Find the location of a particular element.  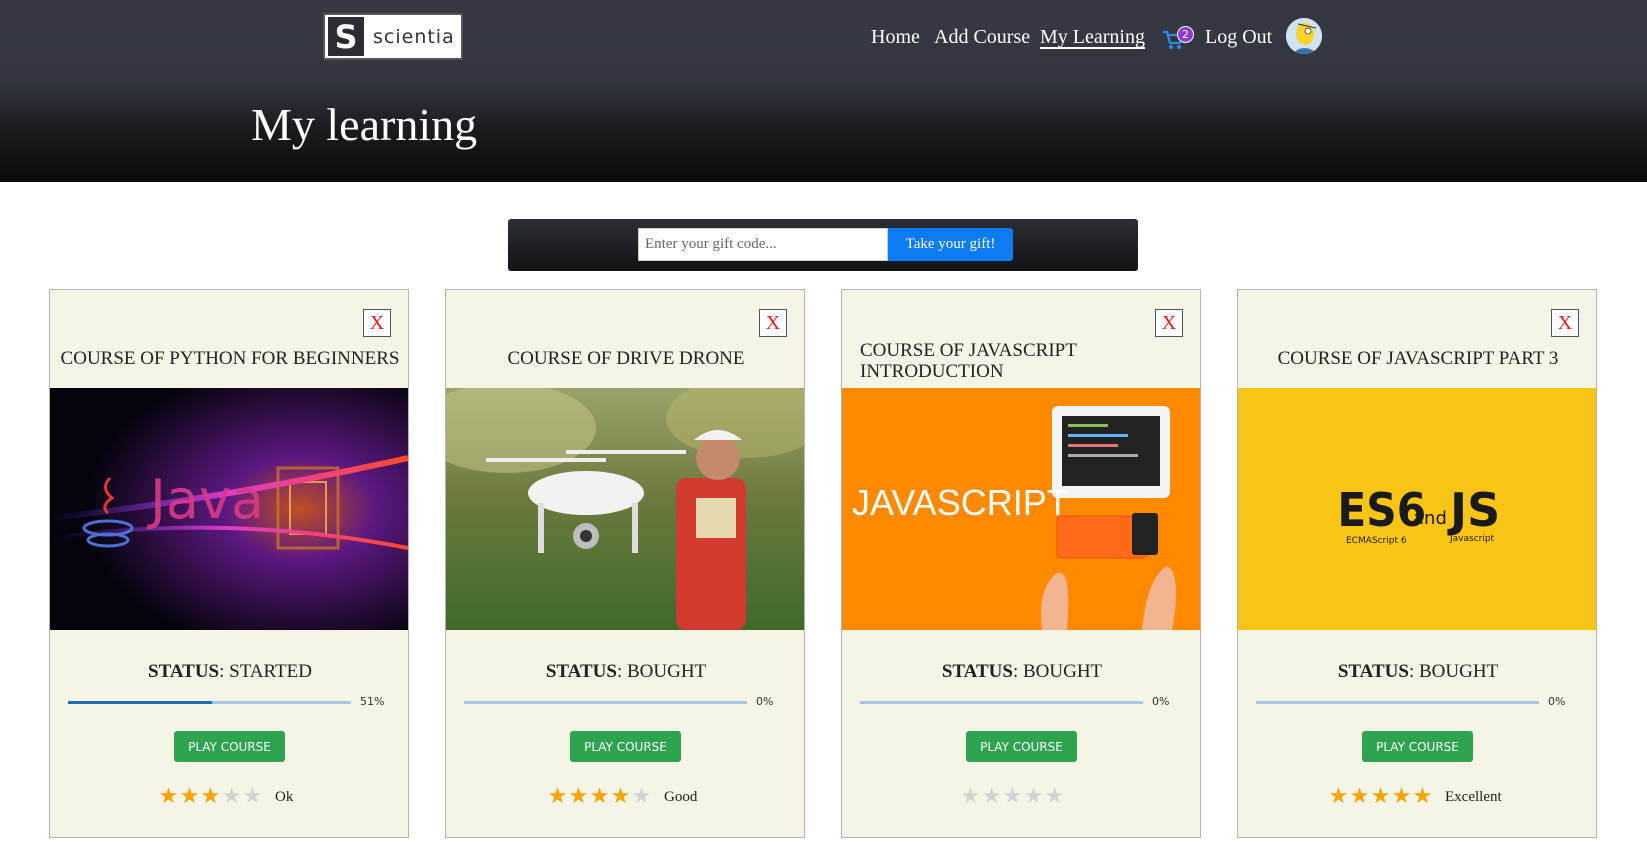

logo-mark: S is located at coordinates (346, 36).